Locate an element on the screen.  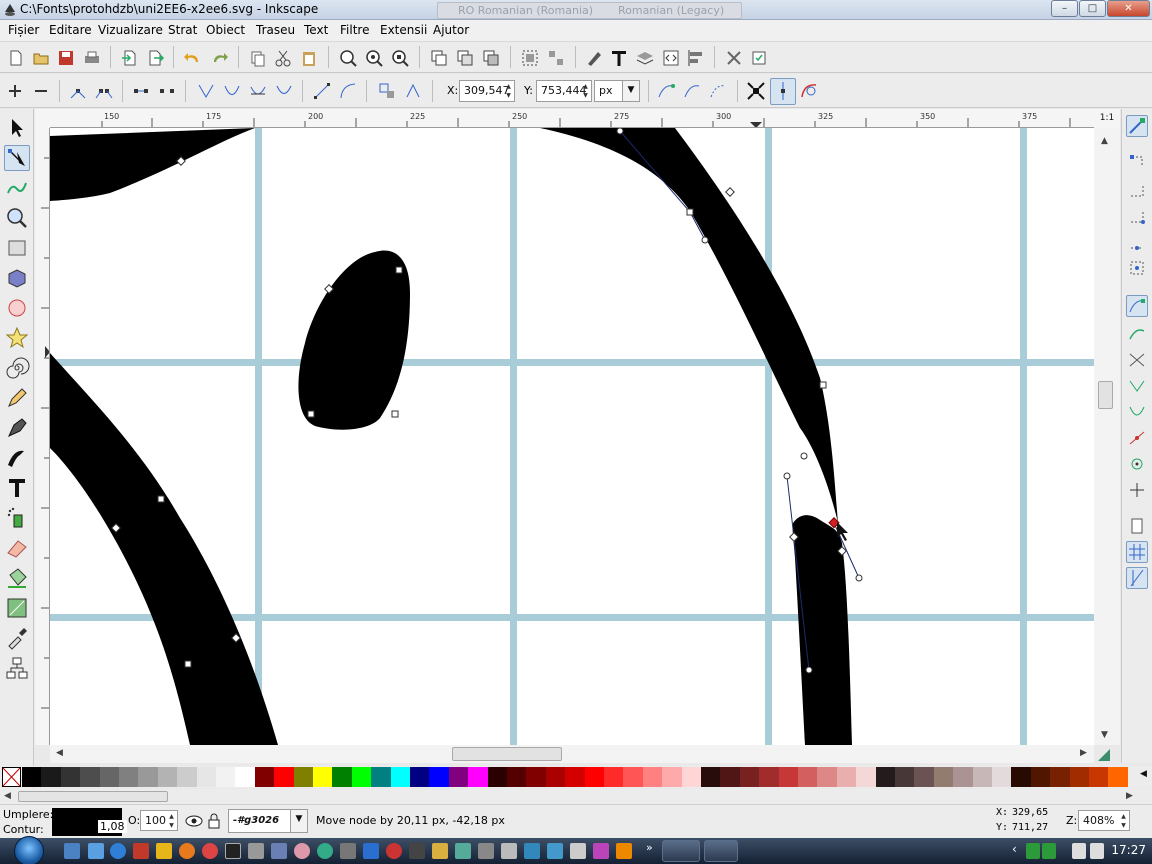
snap-page-icon is located at coordinates (1137, 526).